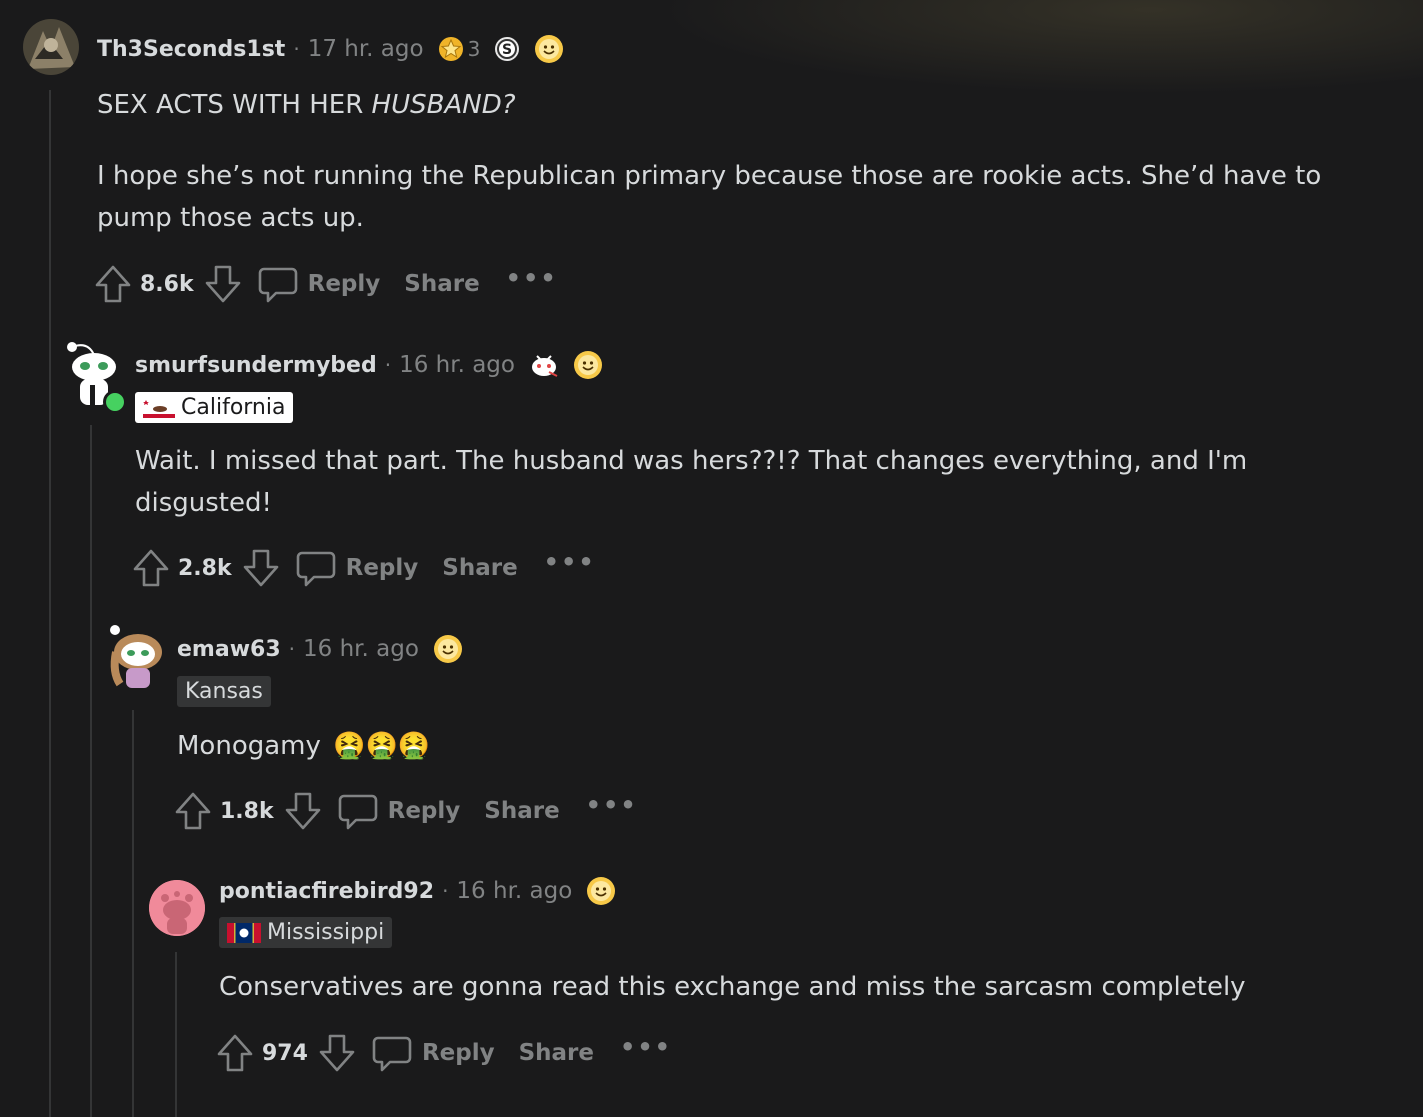 The width and height of the screenshot is (1423, 1117). Describe the element at coordinates (303, 746) in the screenshot. I see `comment-body: Monogamy 🤮🤮🤮` at that location.